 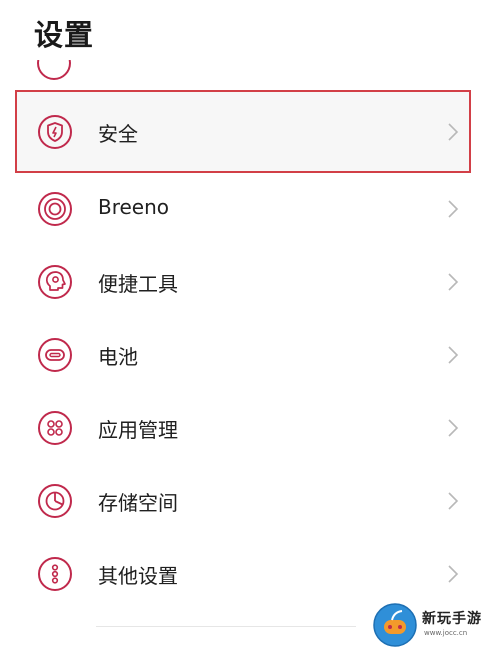 What do you see at coordinates (138, 284) in the screenshot?
I see `settings-item-label: 便捷工具` at bounding box center [138, 284].